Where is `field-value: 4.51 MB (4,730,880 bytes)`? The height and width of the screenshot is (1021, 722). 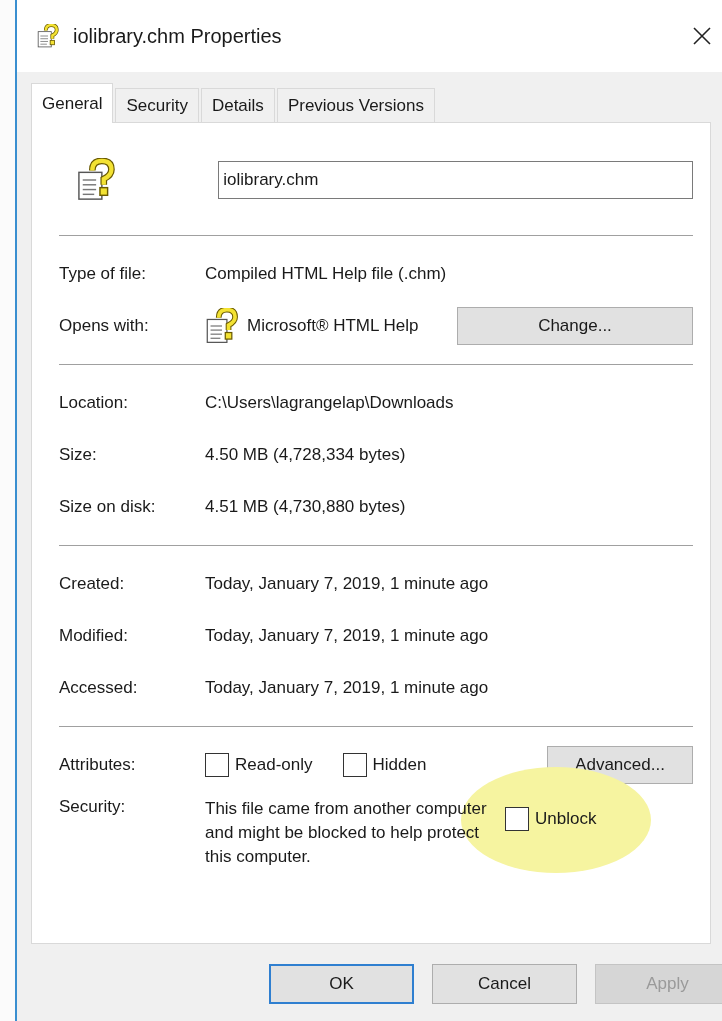 field-value: 4.51 MB (4,730,880 bytes) is located at coordinates (305, 507).